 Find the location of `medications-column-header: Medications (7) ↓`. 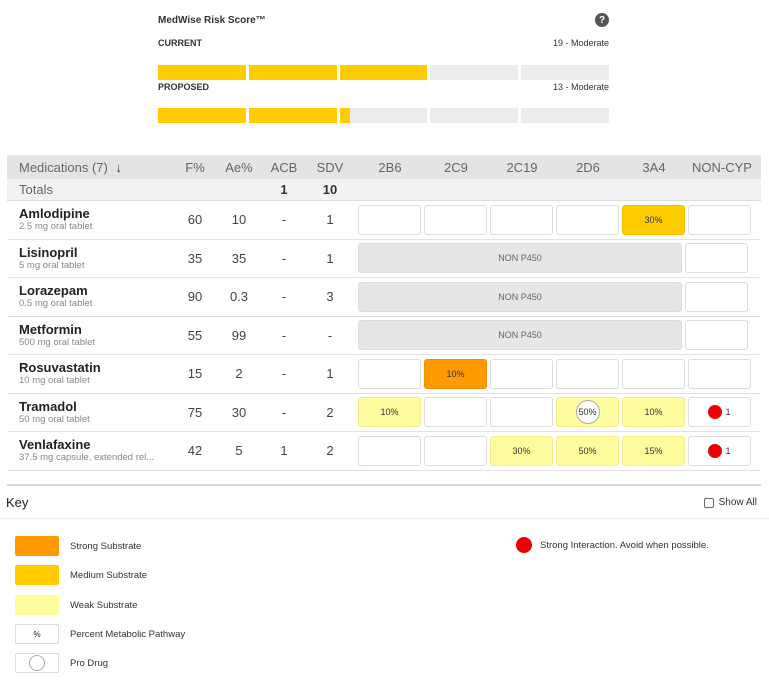

medications-column-header: Medications (7) ↓ is located at coordinates (90, 167).